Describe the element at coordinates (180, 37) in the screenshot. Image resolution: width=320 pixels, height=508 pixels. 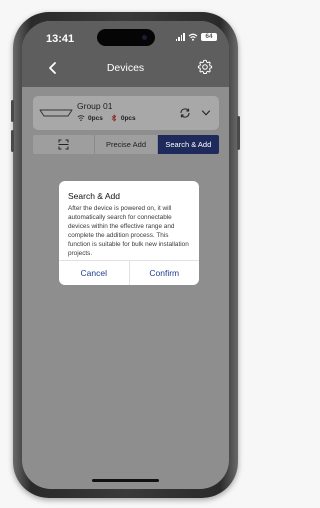
I see `signal-icon` at that location.